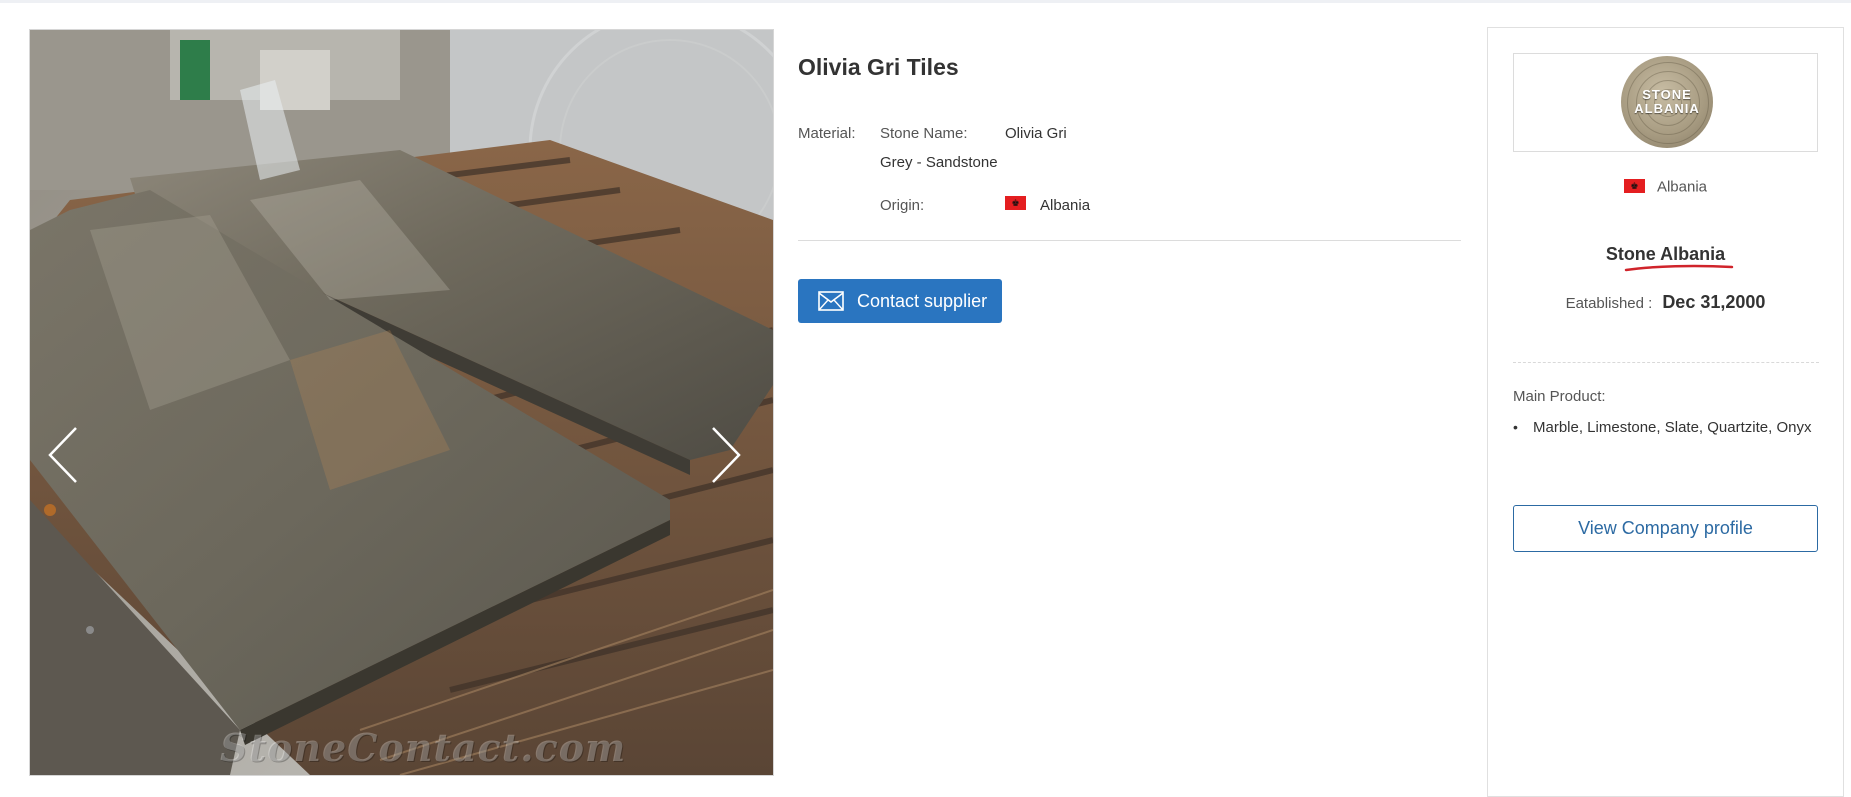 The height and width of the screenshot is (797, 1851). What do you see at coordinates (62, 455) in the screenshot?
I see `chevron-left-icon` at bounding box center [62, 455].